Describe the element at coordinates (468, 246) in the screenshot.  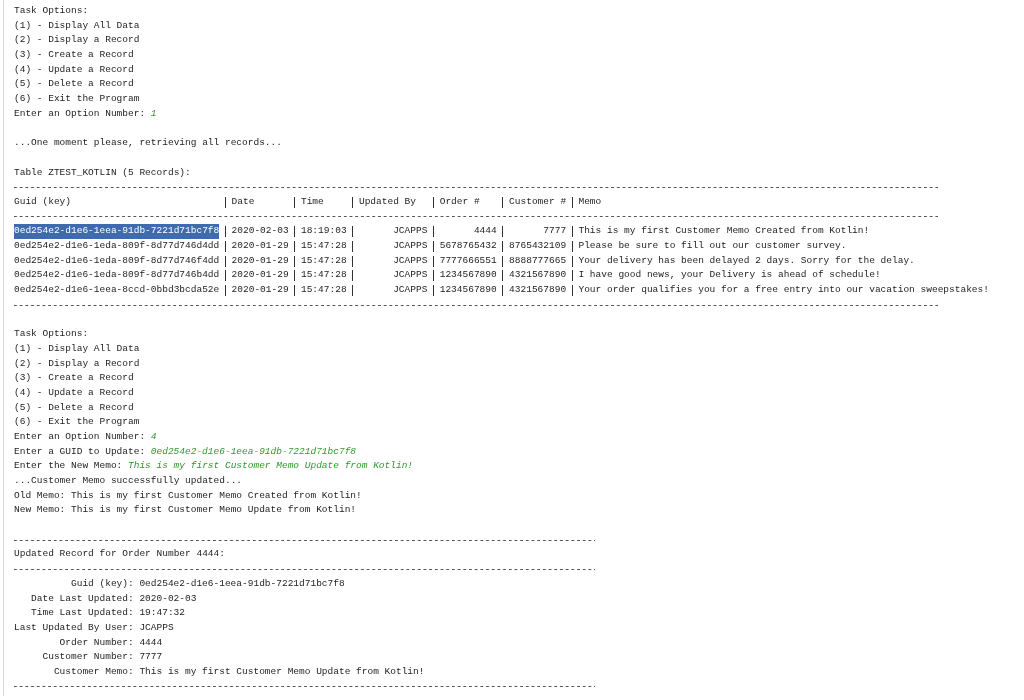
I see `table-cell-text: 5678765432` at that location.